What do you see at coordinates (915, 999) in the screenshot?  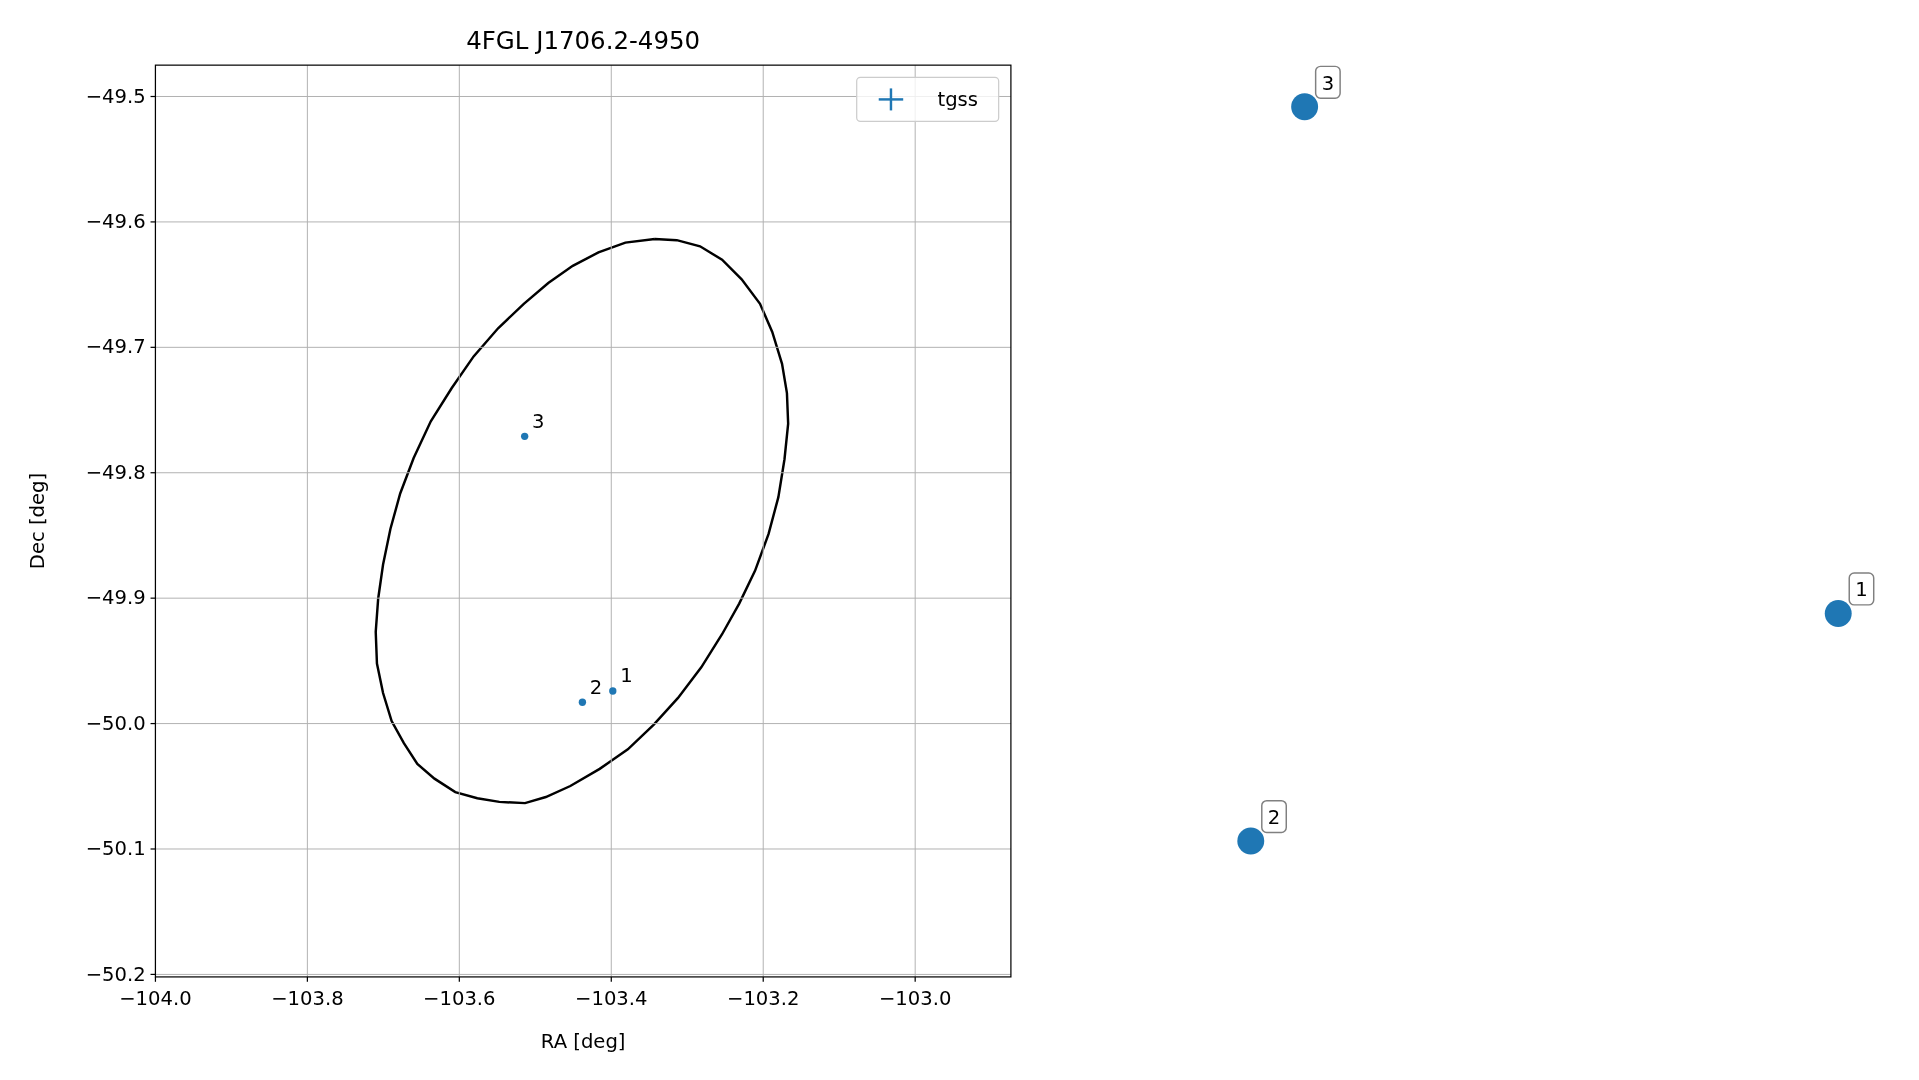 I see `tick-label: −103.0` at bounding box center [915, 999].